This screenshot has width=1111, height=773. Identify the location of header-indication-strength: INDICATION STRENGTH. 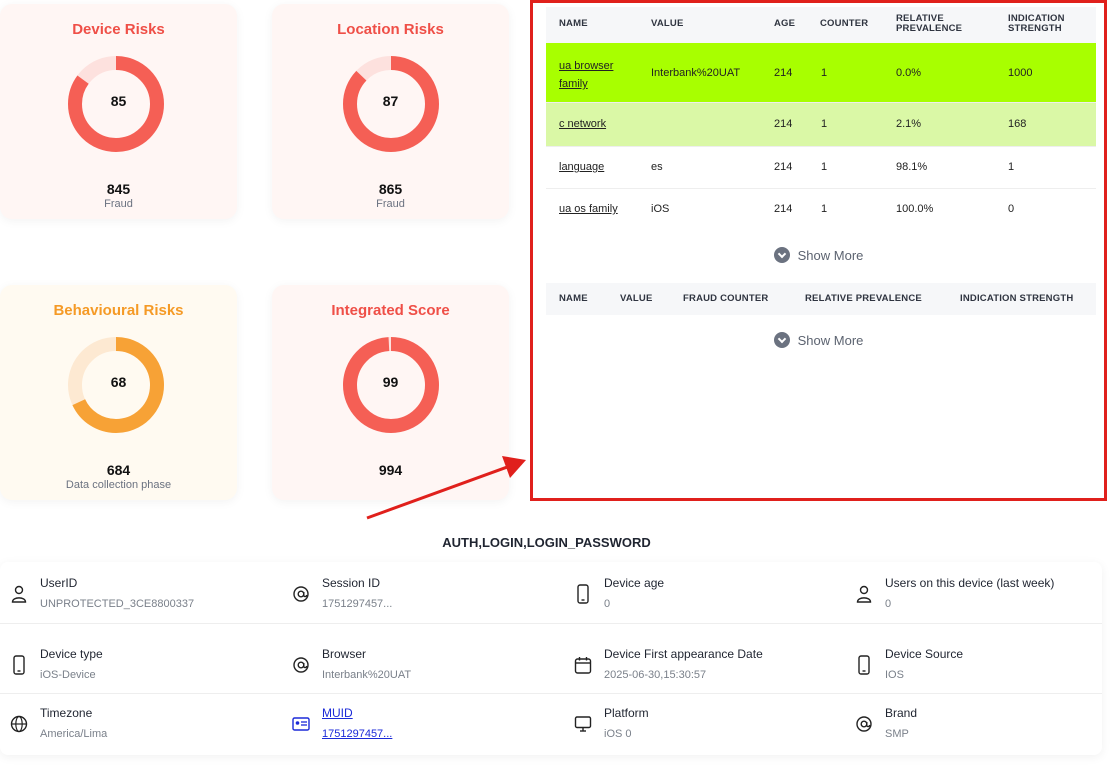
(1036, 23).